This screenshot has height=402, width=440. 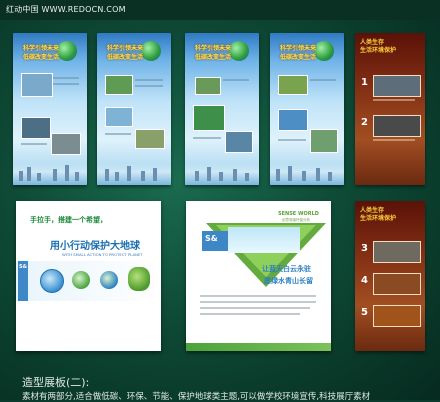 What do you see at coordinates (364, 280) in the screenshot?
I see `item-number: 4` at bounding box center [364, 280].